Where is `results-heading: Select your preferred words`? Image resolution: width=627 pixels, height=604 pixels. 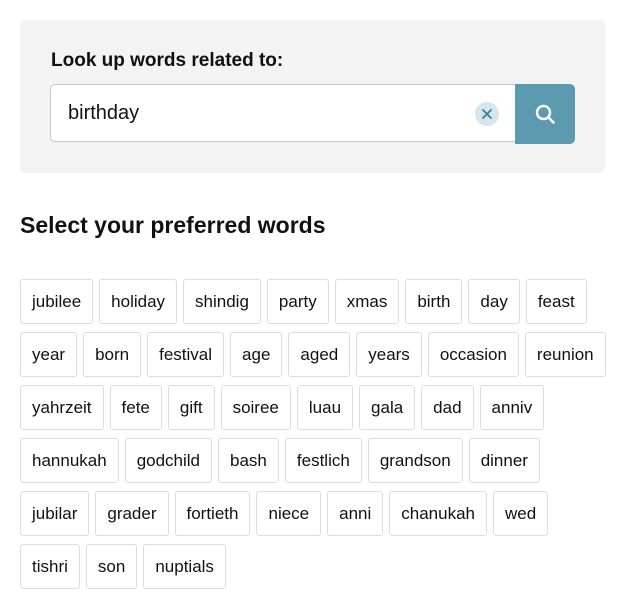 results-heading: Select your preferred words is located at coordinates (173, 225).